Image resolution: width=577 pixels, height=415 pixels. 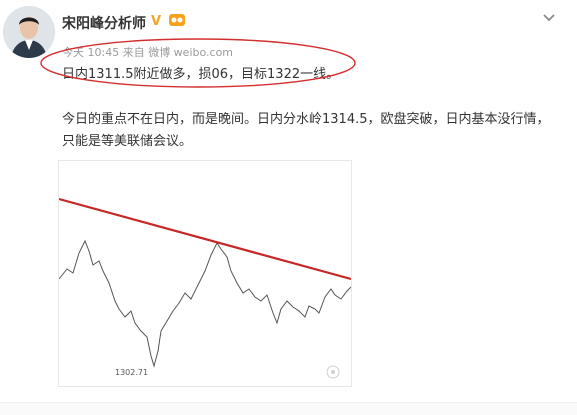 I want to click on chevron-down-icon, so click(x=549, y=17).